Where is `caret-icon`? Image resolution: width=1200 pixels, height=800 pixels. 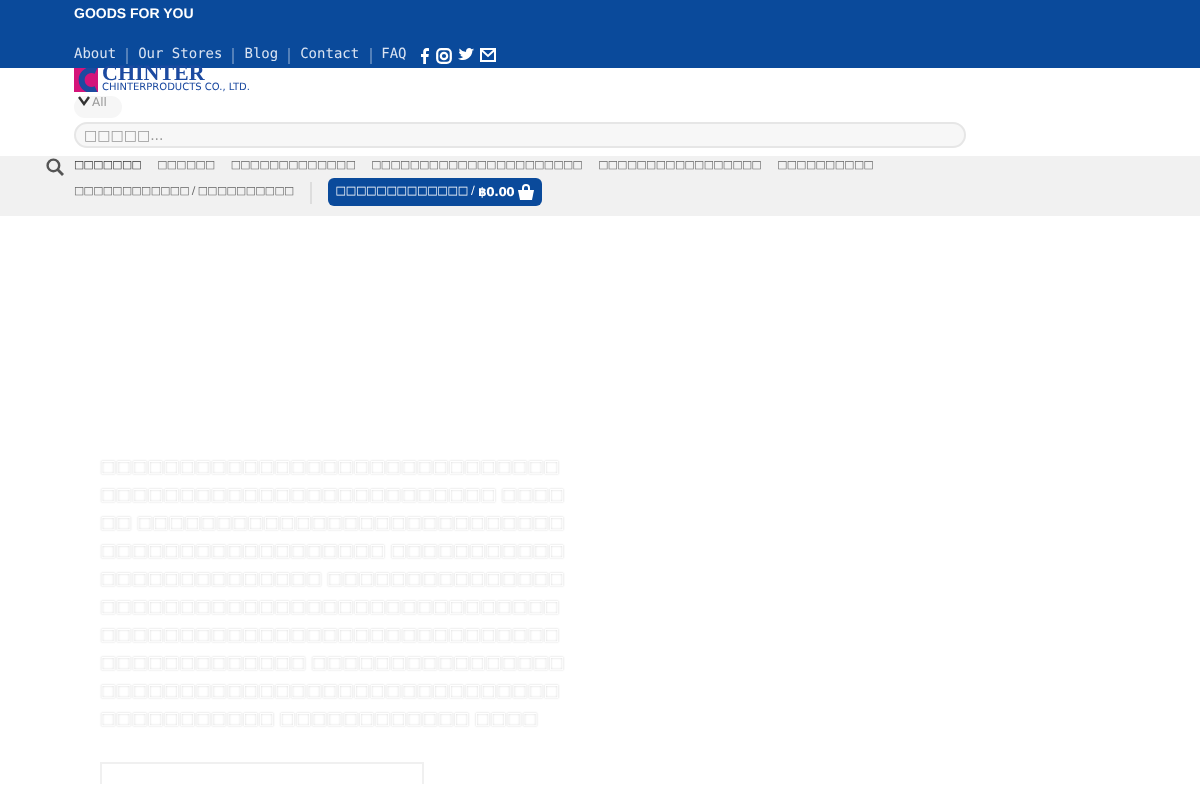 caret-icon is located at coordinates (84, 101).